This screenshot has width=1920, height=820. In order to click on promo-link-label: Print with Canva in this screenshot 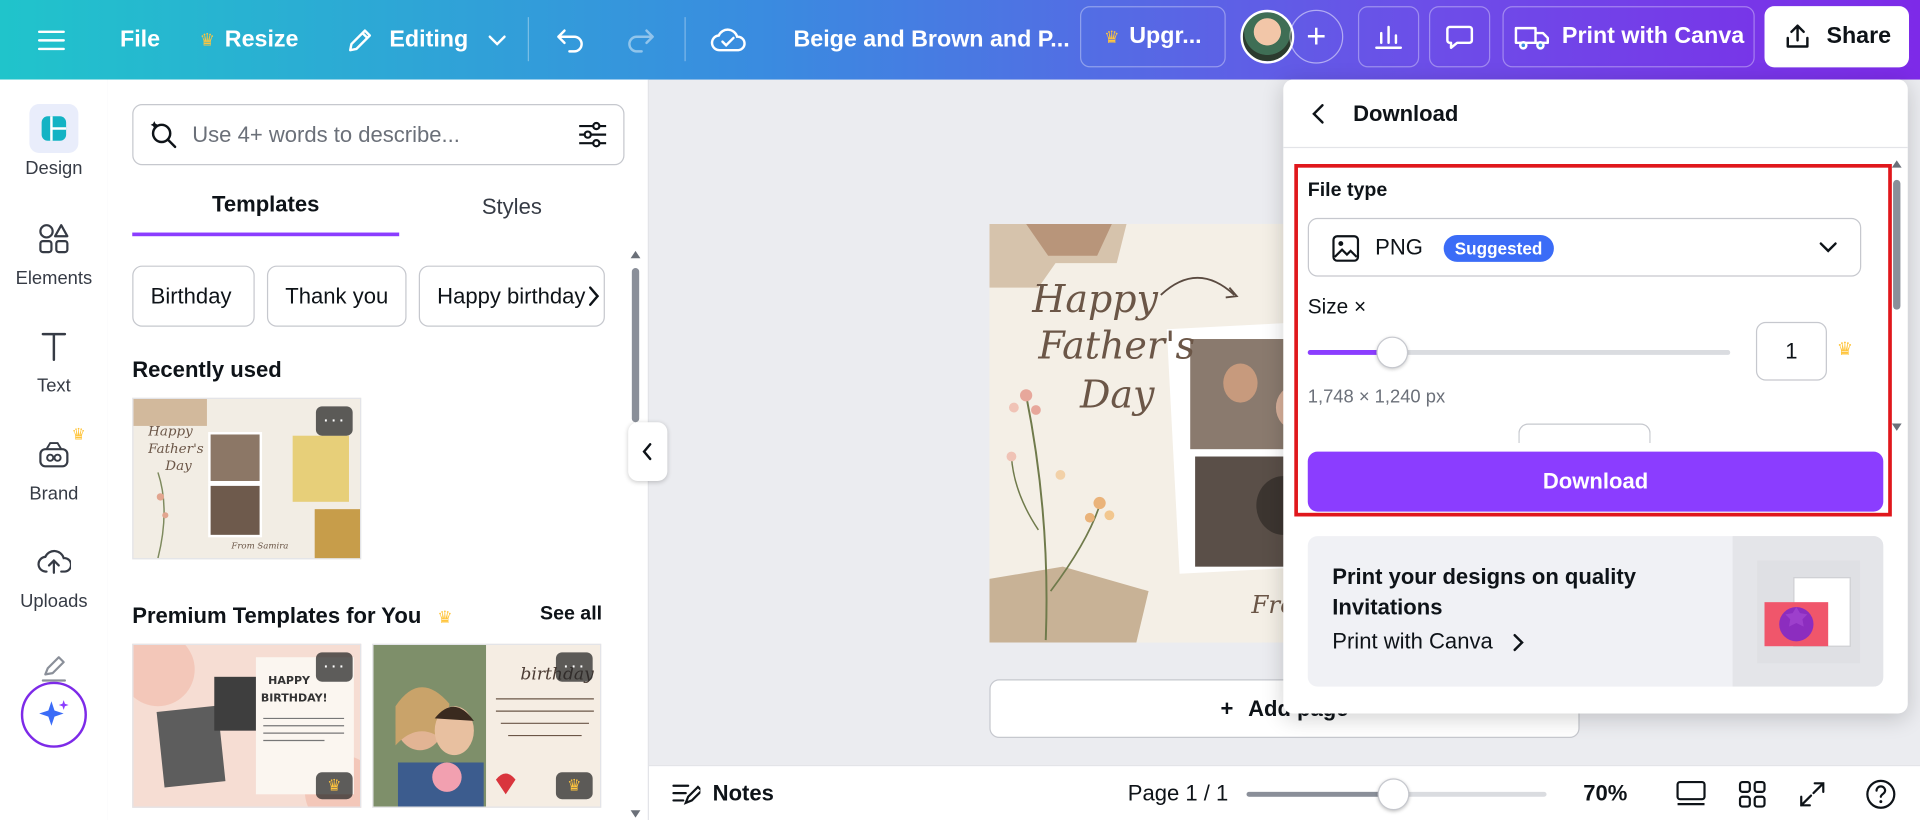, I will do `click(1412, 641)`.